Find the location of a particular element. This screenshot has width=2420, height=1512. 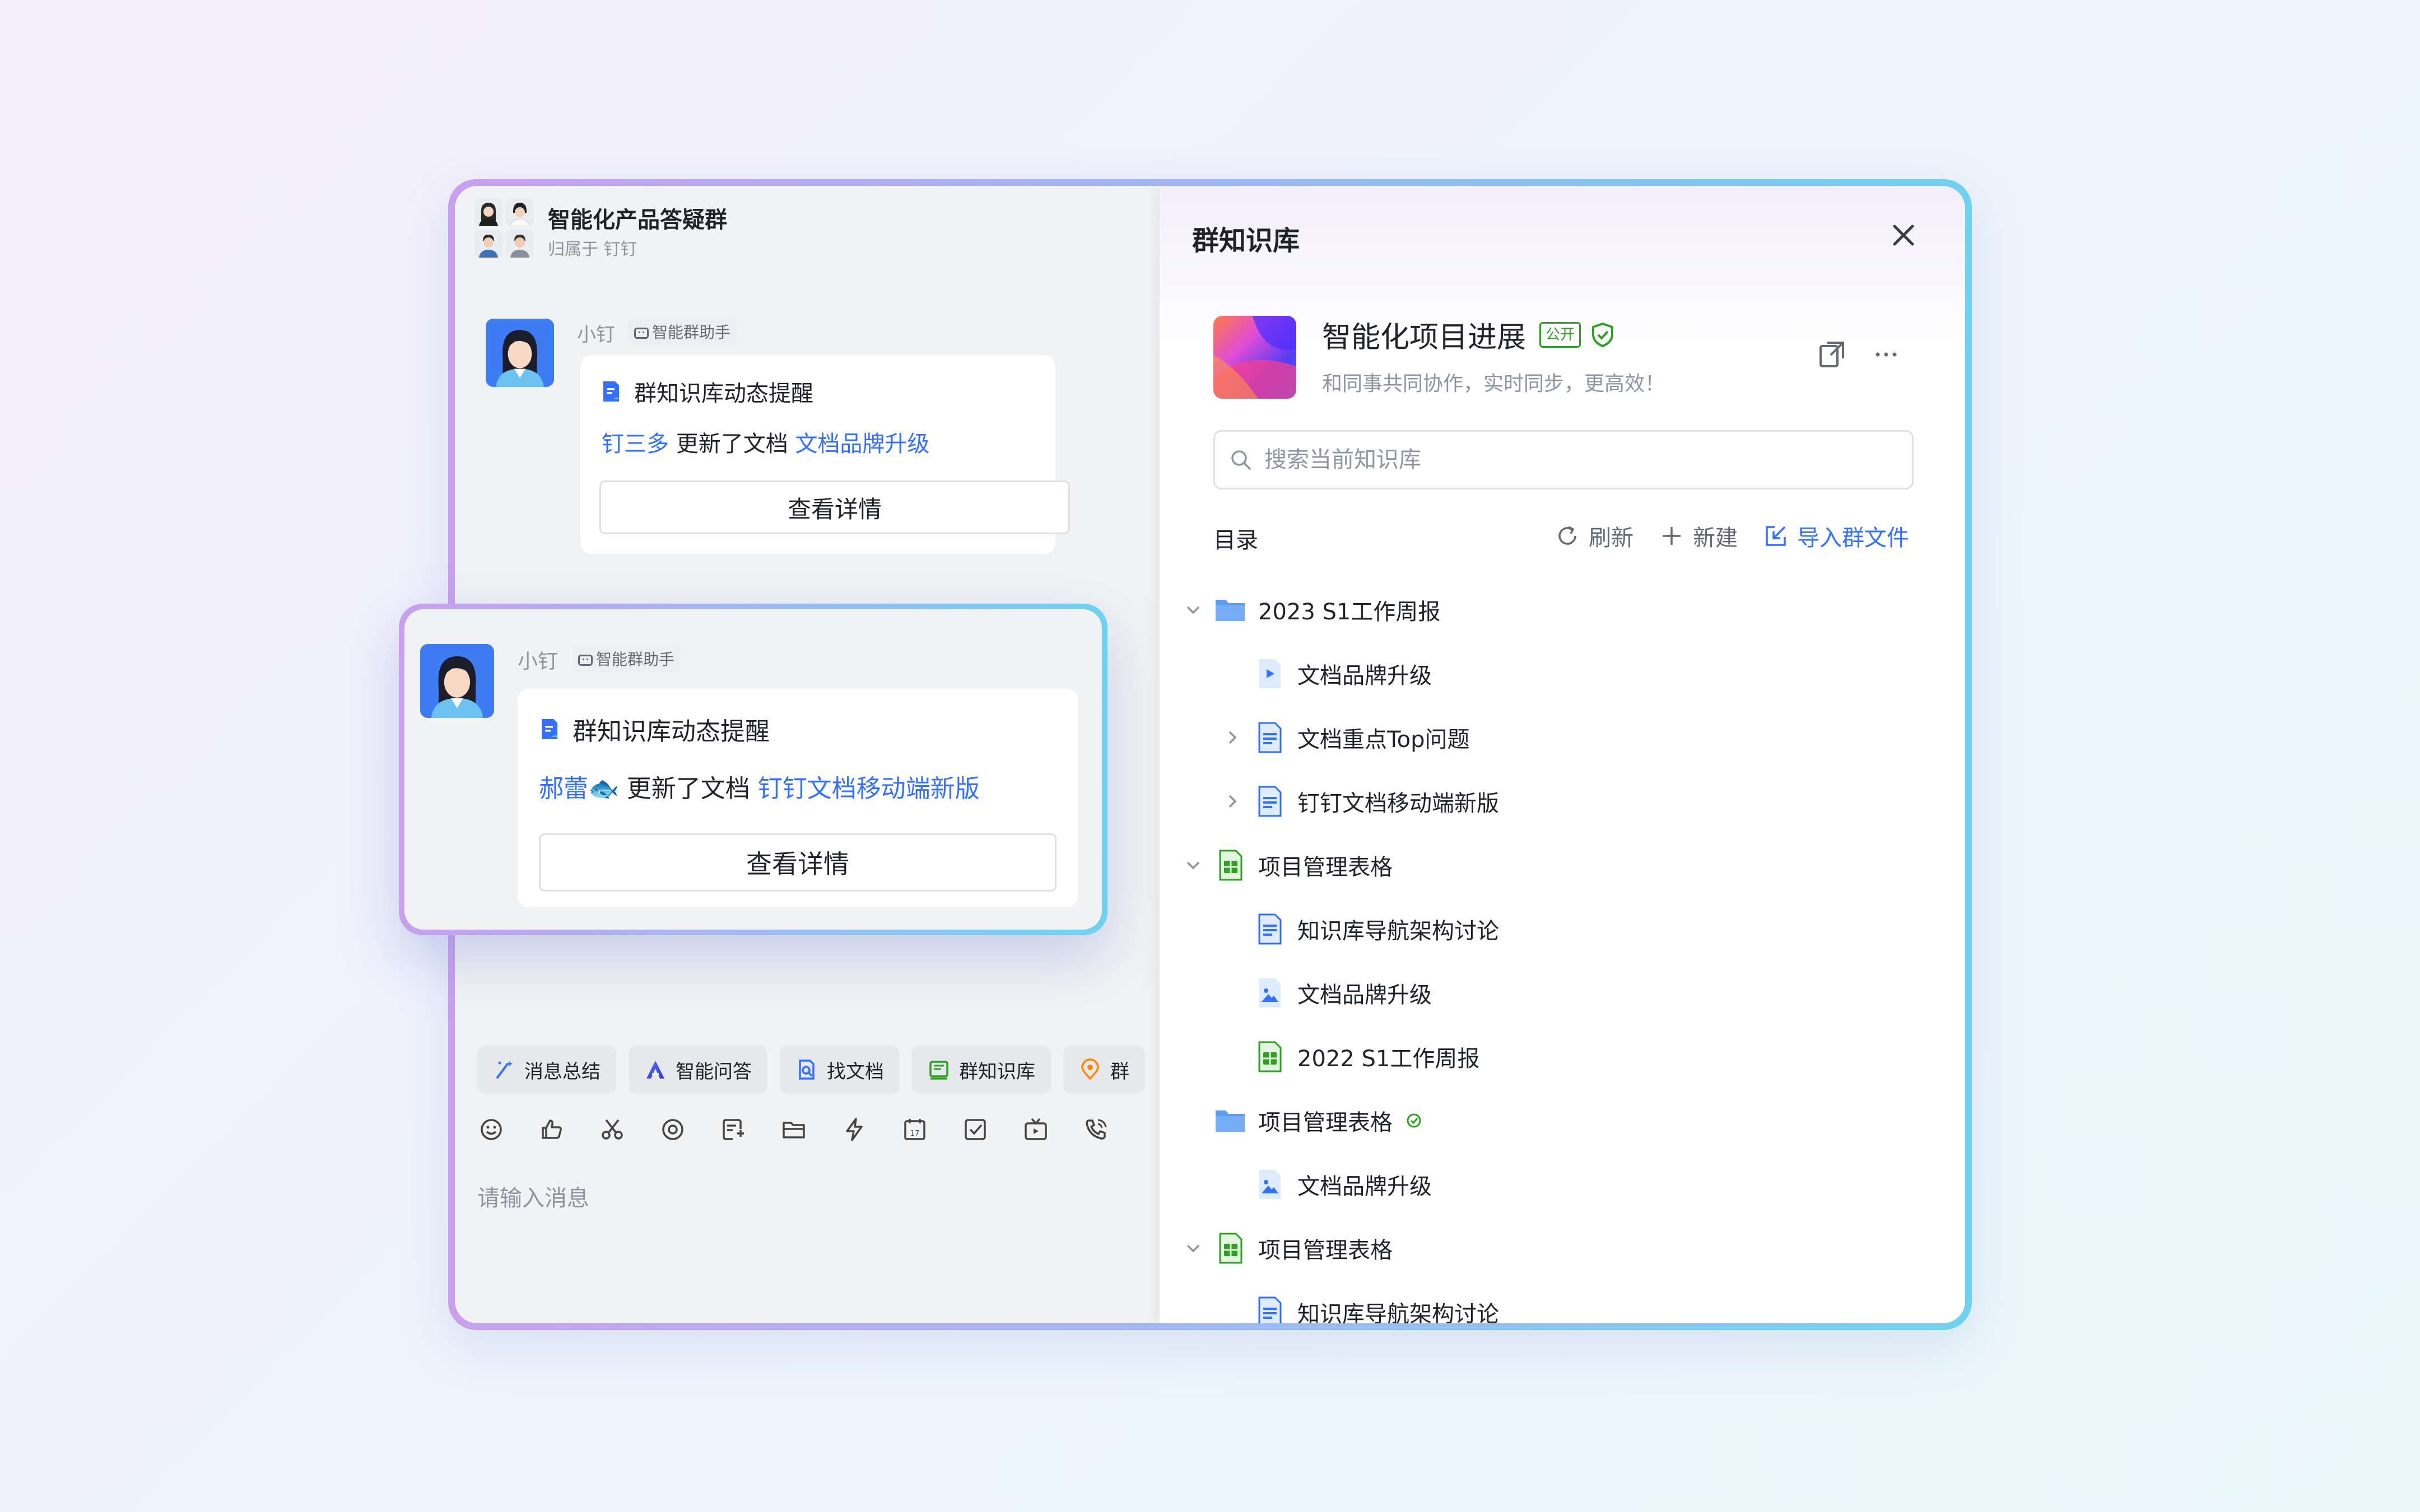

calendar-icon: 17 is located at coordinates (915, 1130).